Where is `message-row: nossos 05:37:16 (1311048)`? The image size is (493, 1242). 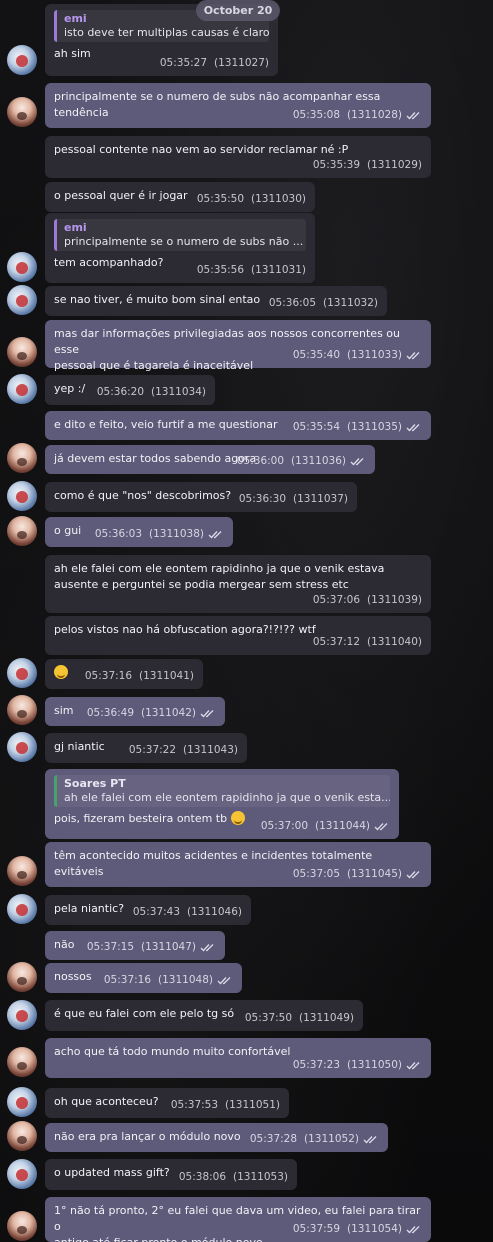 message-row: nossos 05:37:16 (1311048) is located at coordinates (246, 977).